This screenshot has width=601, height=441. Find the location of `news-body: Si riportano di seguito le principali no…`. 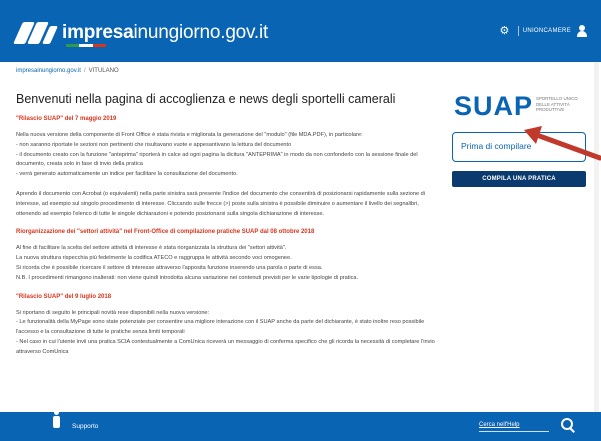

news-body: Si riportano di seguito le principali no… is located at coordinates (225, 332).